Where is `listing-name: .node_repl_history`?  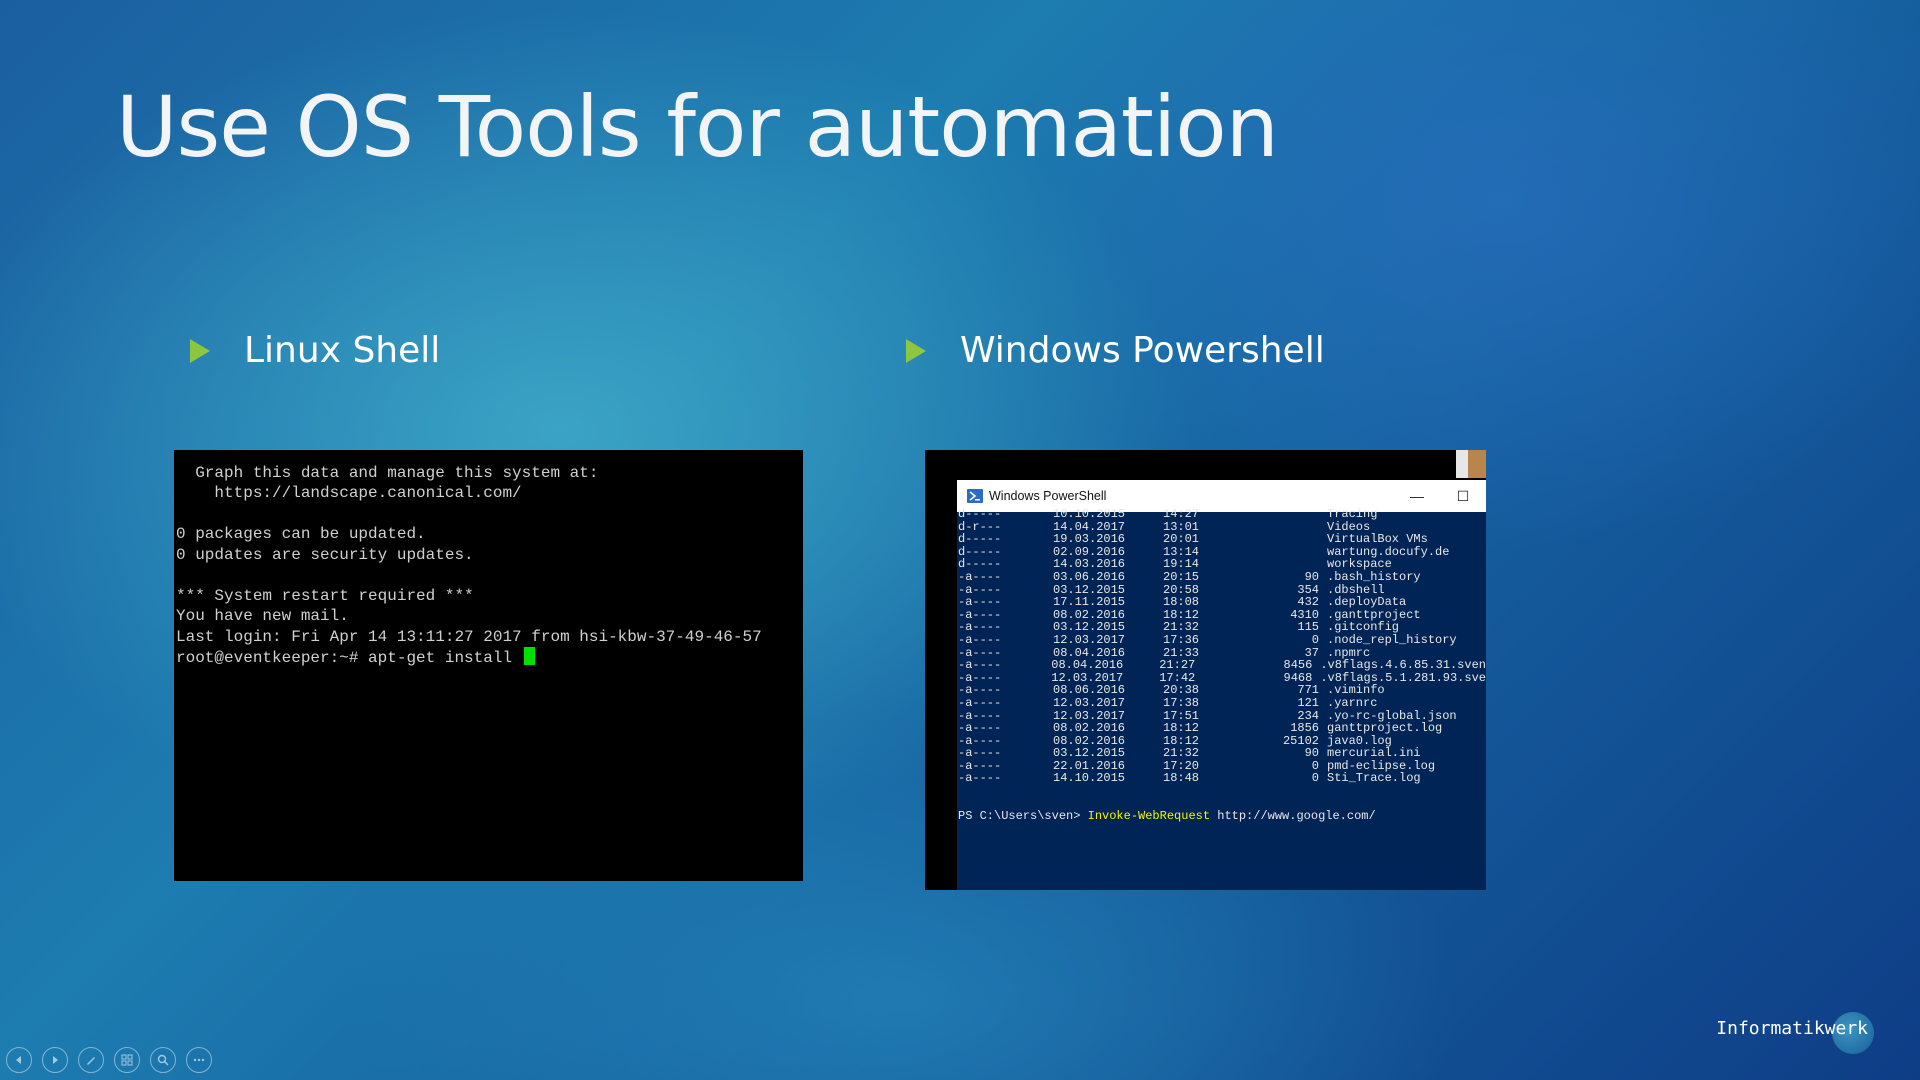 listing-name: .node_repl_history is located at coordinates (1392, 639).